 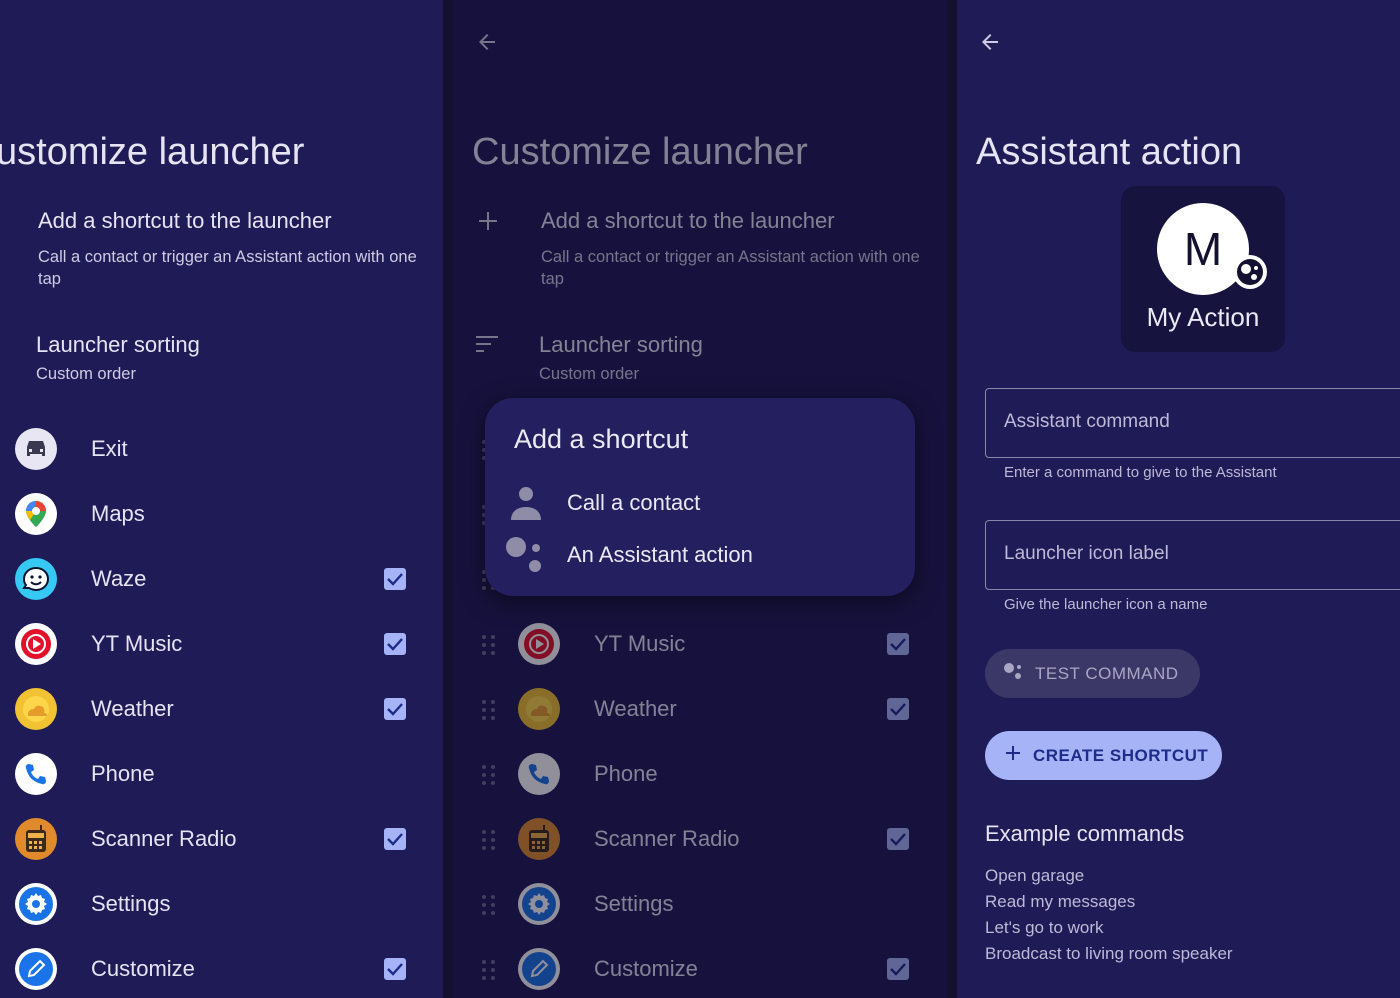 I want to click on test-command-label: TEST COMMAND, so click(x=1107, y=673).